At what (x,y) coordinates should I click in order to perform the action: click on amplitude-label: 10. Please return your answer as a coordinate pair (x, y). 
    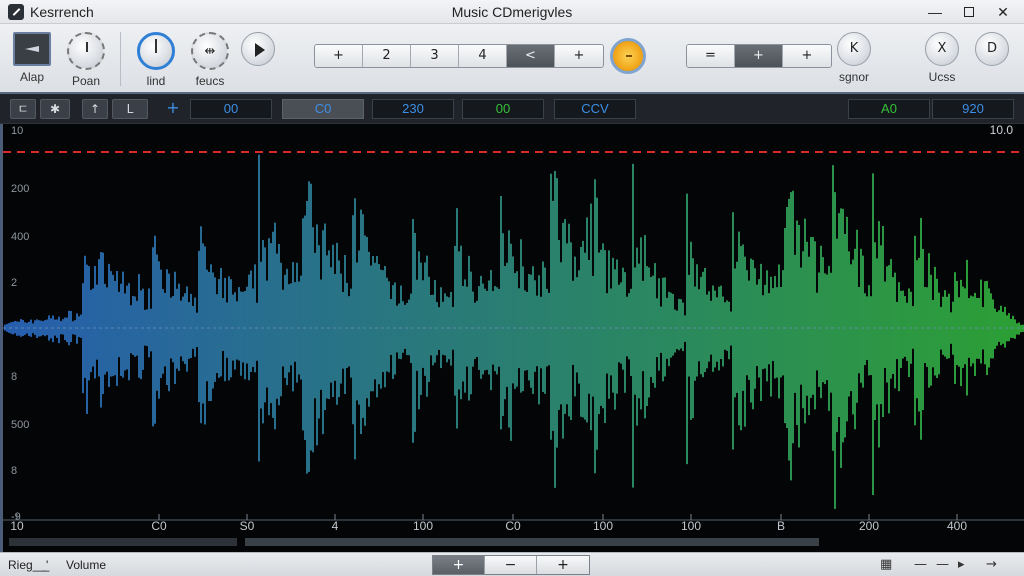
    Looking at the image, I should click on (17, 131).